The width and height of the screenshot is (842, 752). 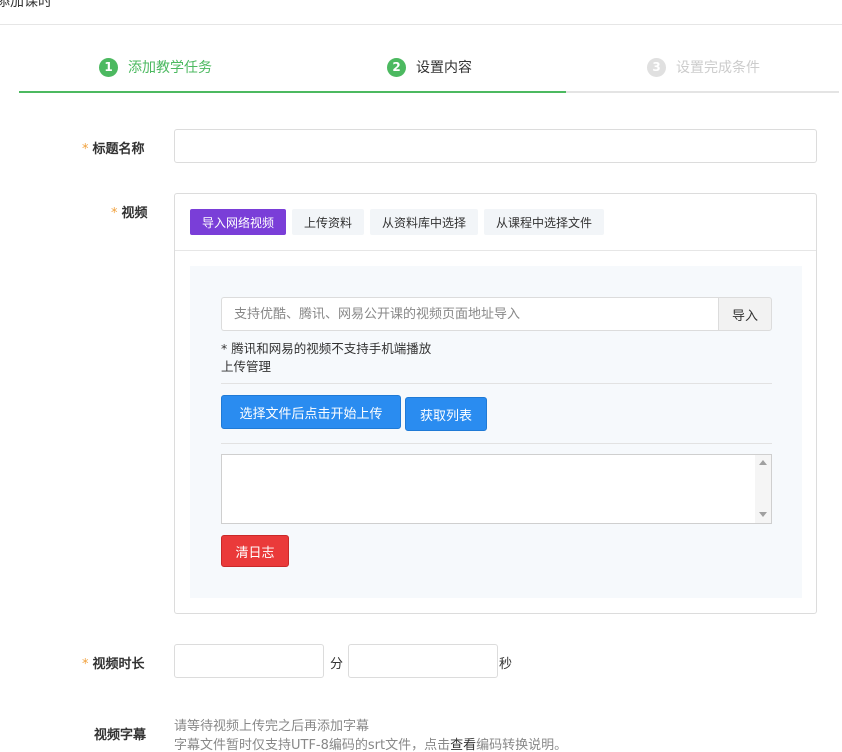 I want to click on step-2-number: 2, so click(x=396, y=67).